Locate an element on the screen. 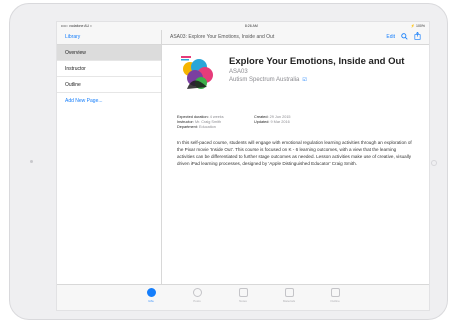  notes-icon is located at coordinates (243, 292).